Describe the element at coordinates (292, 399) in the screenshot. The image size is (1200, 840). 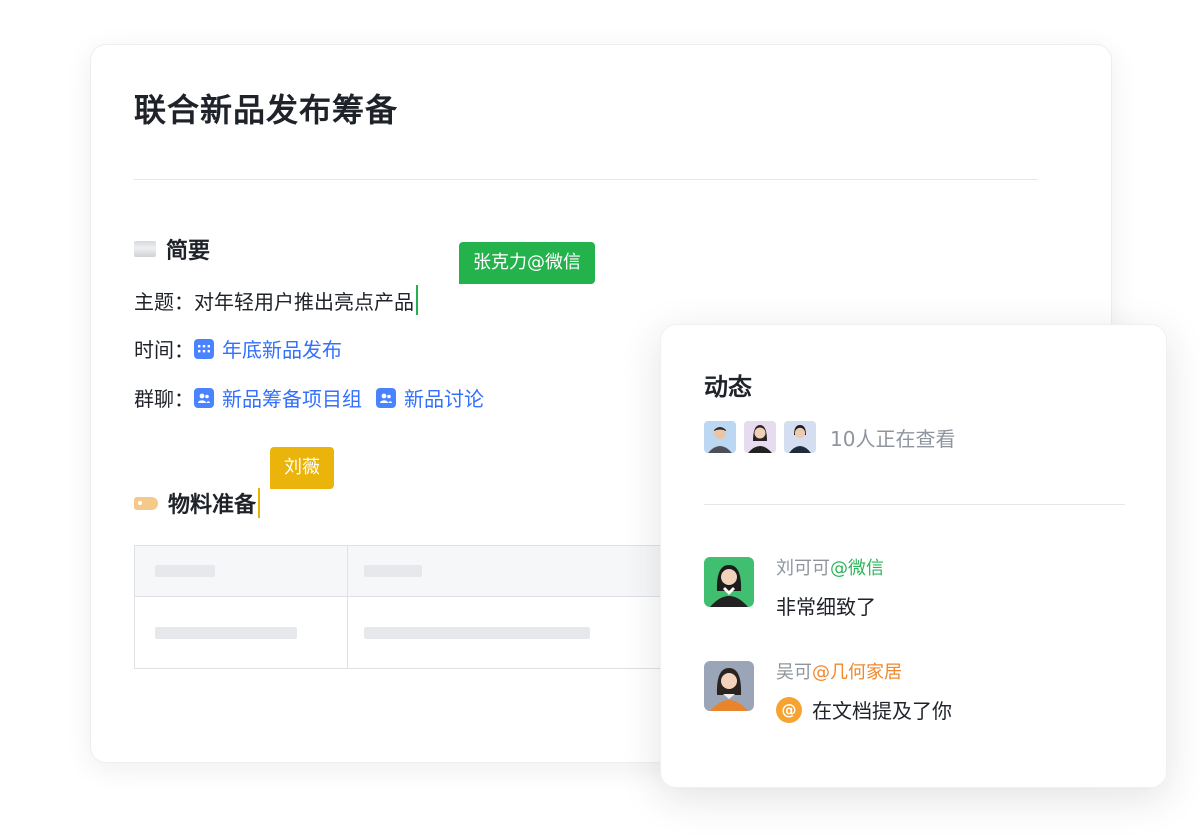
I see `group-chat-label-1: 新品筹备项目组` at that location.